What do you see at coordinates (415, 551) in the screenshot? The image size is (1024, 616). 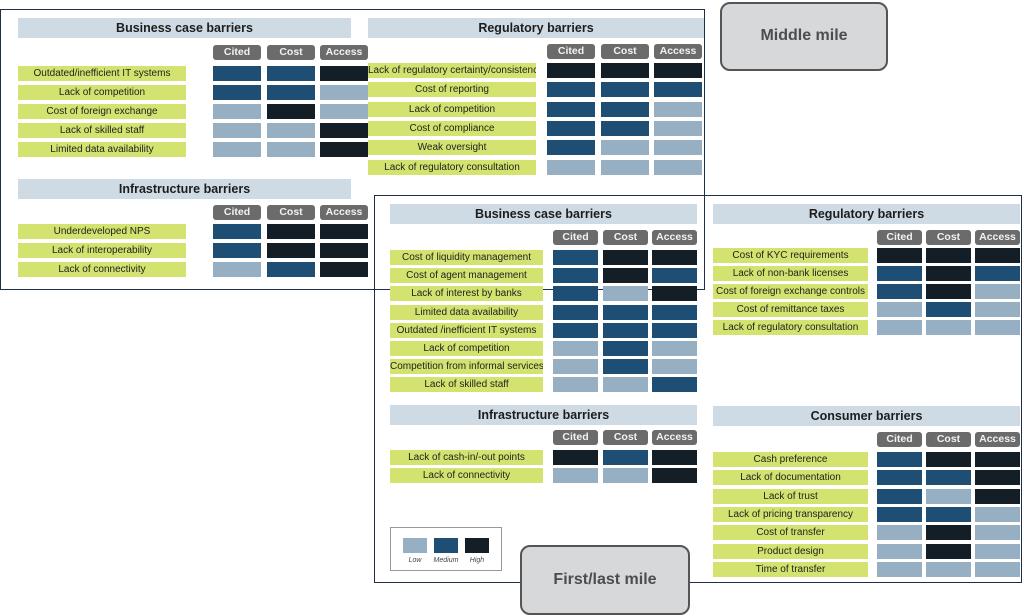 I see `legend-item-low: Low` at bounding box center [415, 551].